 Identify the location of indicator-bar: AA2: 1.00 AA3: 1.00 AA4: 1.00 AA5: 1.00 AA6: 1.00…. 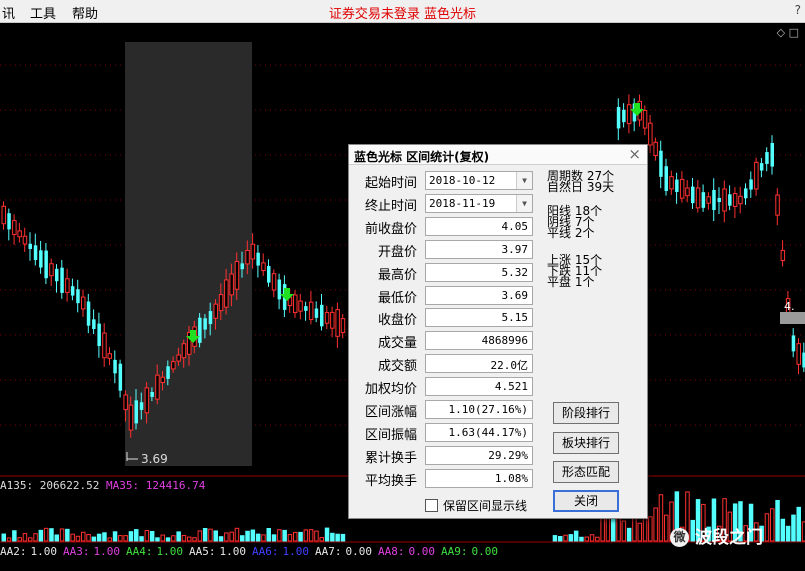
(252, 551).